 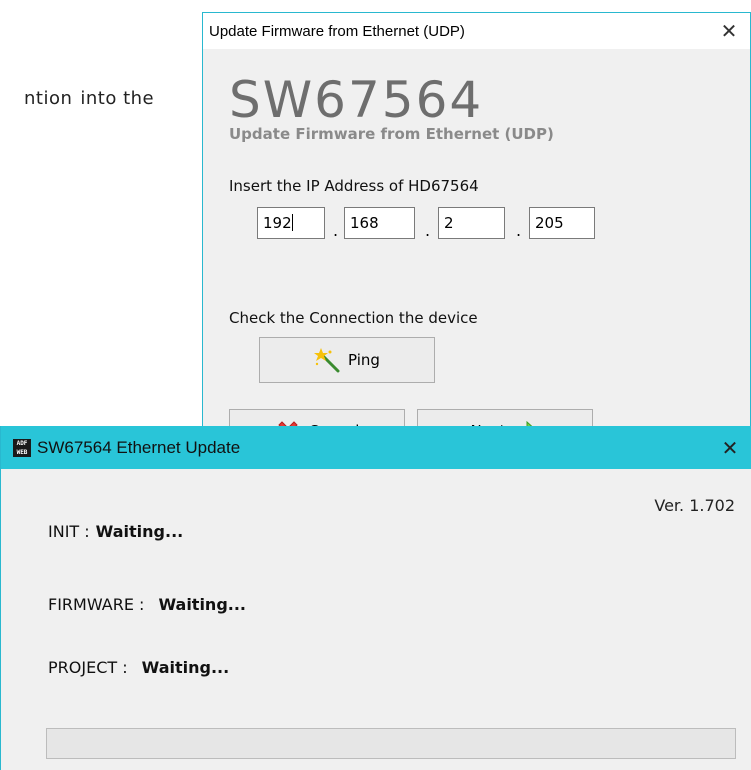 I want to click on check-connection-label: Check the Connection the device, so click(x=353, y=318).